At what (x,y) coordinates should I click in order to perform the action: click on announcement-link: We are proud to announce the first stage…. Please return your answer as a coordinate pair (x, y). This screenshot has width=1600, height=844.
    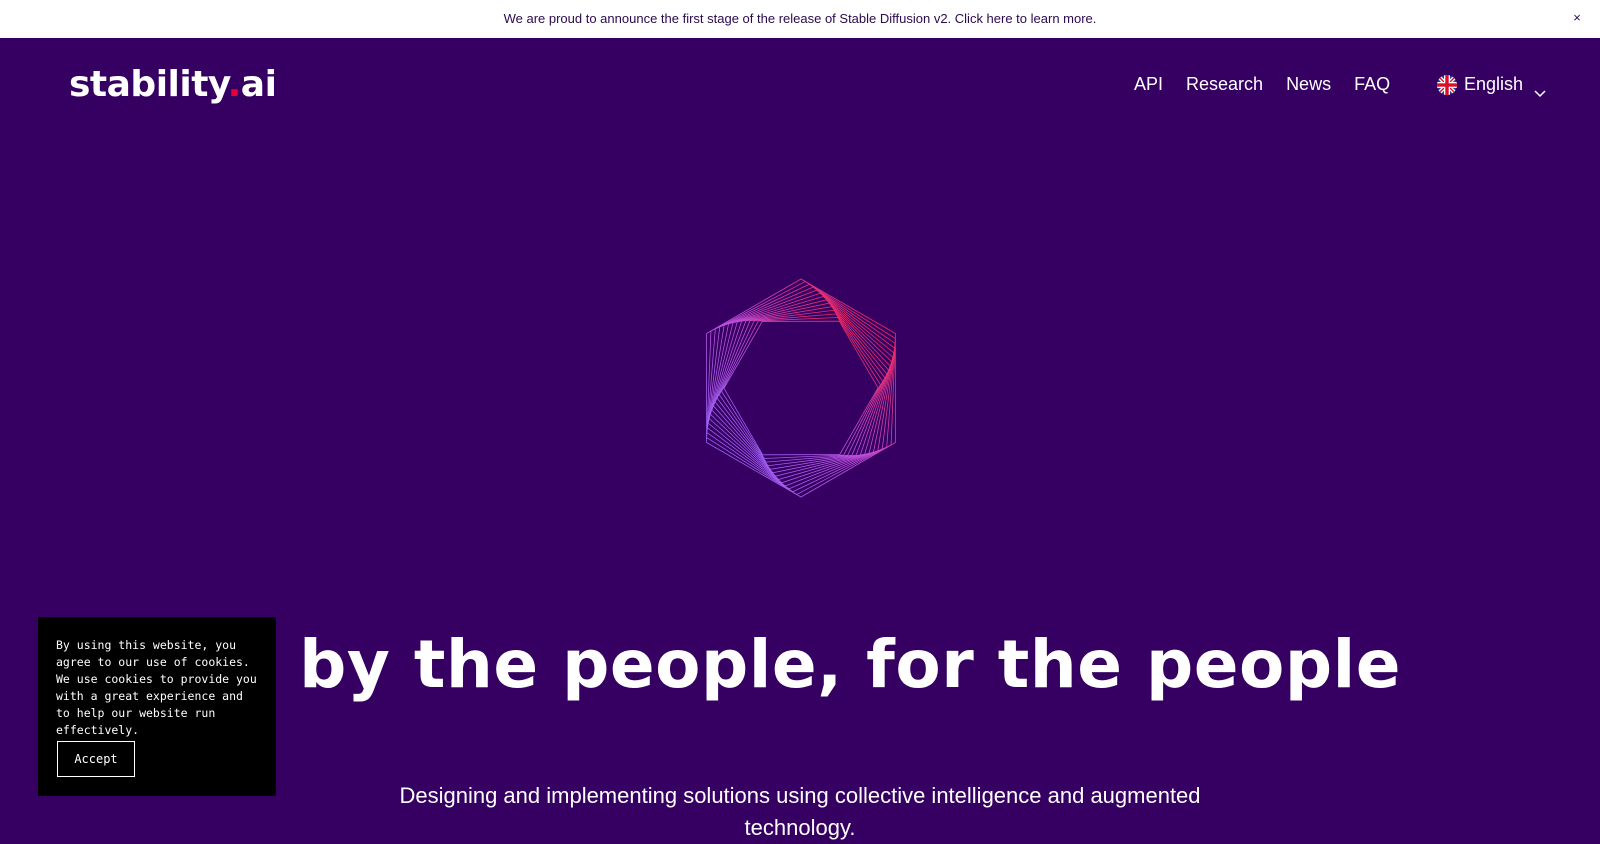
    Looking at the image, I should click on (800, 18).